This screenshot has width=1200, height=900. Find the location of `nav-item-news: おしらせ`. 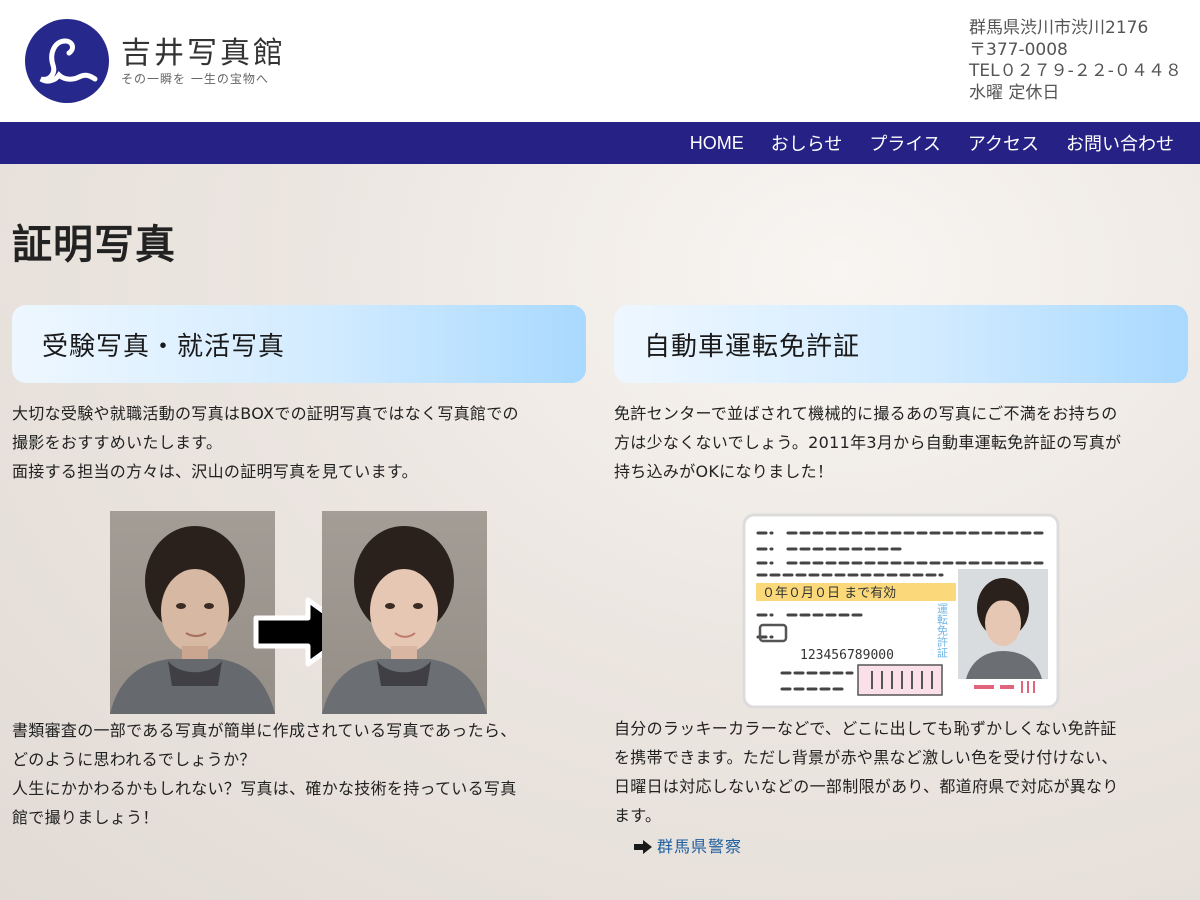

nav-item-news: おしらせ is located at coordinates (807, 143).